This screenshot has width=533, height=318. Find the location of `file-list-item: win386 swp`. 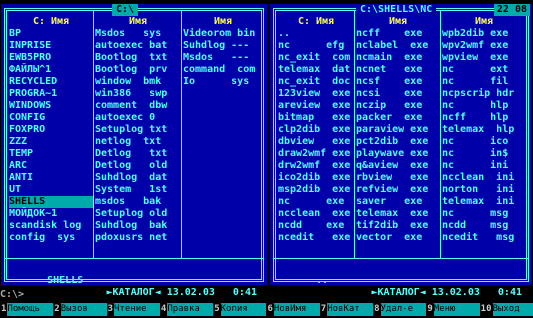

file-list-item: win386 swp is located at coordinates (138, 94).